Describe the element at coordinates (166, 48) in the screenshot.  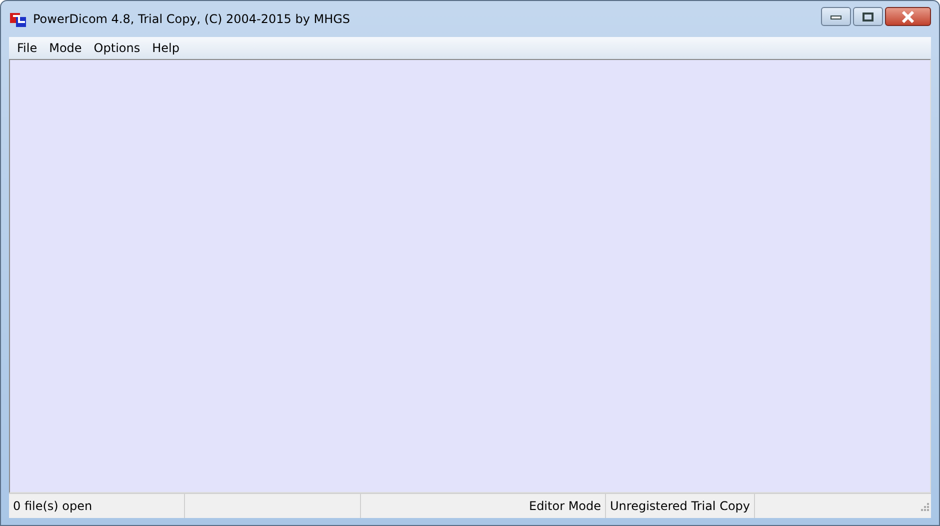
I see `menu-item: Help` at that location.